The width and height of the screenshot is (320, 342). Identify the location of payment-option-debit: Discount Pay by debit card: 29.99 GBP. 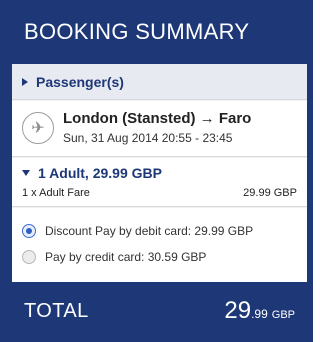
(137, 231).